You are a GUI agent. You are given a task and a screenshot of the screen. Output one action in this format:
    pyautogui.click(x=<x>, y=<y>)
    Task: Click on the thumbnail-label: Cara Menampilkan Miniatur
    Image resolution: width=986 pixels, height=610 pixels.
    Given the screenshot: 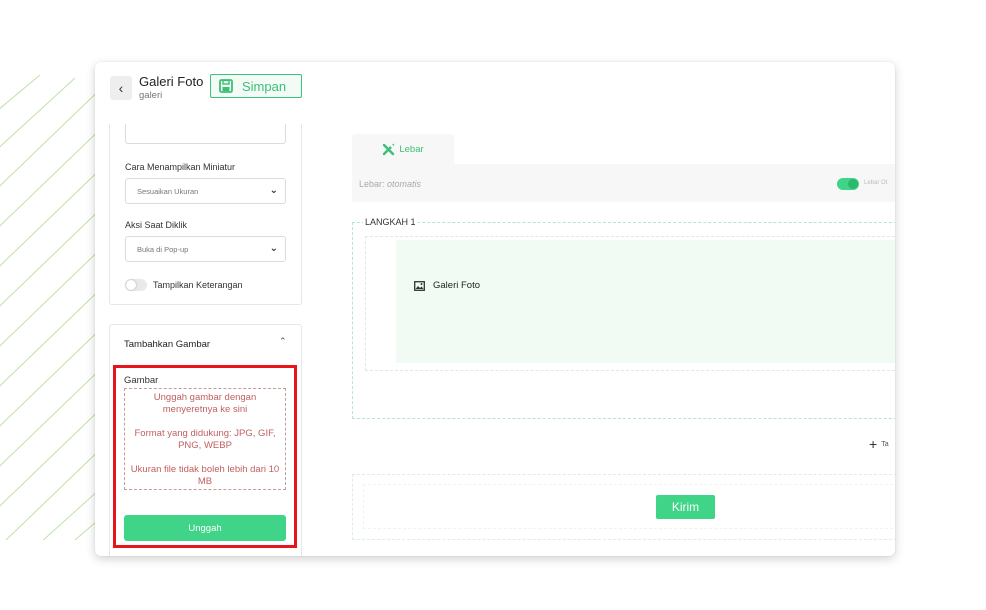 What is the action you would take?
    pyautogui.click(x=180, y=167)
    